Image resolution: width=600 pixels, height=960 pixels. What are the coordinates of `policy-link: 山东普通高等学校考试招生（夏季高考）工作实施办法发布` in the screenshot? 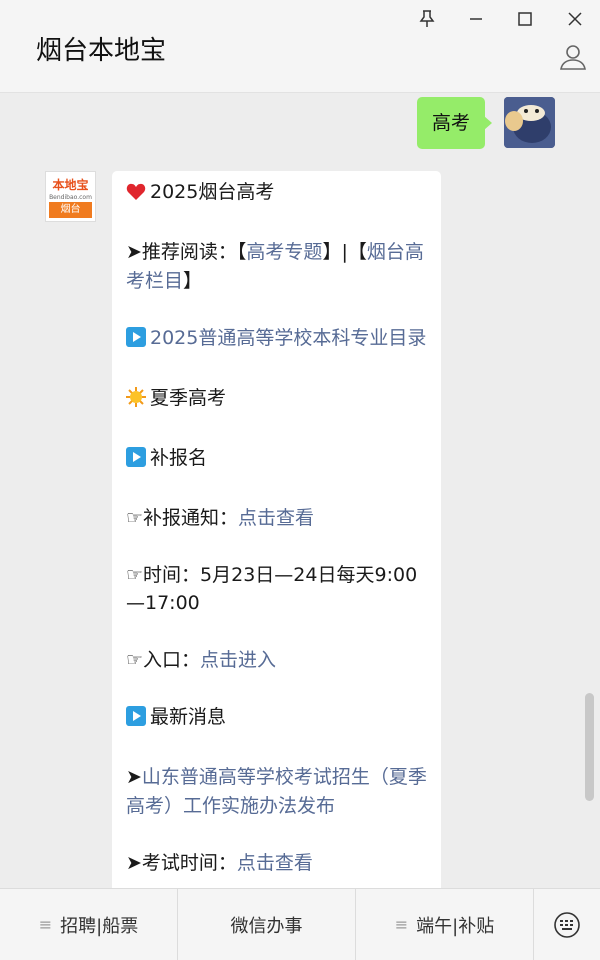 It's located at (276, 791).